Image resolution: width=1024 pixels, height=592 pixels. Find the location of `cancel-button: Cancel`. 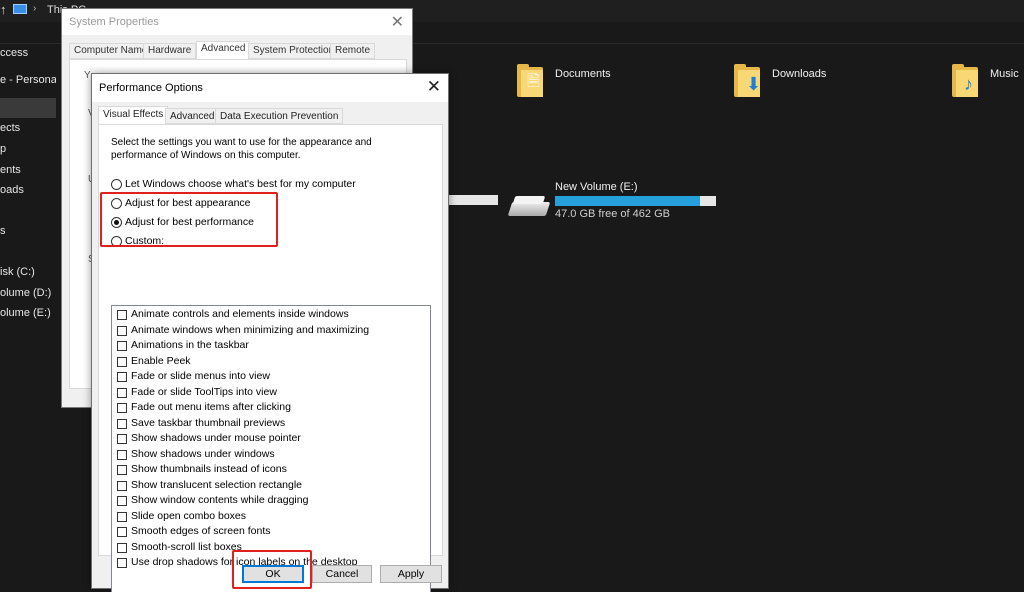

cancel-button: Cancel is located at coordinates (342, 574).